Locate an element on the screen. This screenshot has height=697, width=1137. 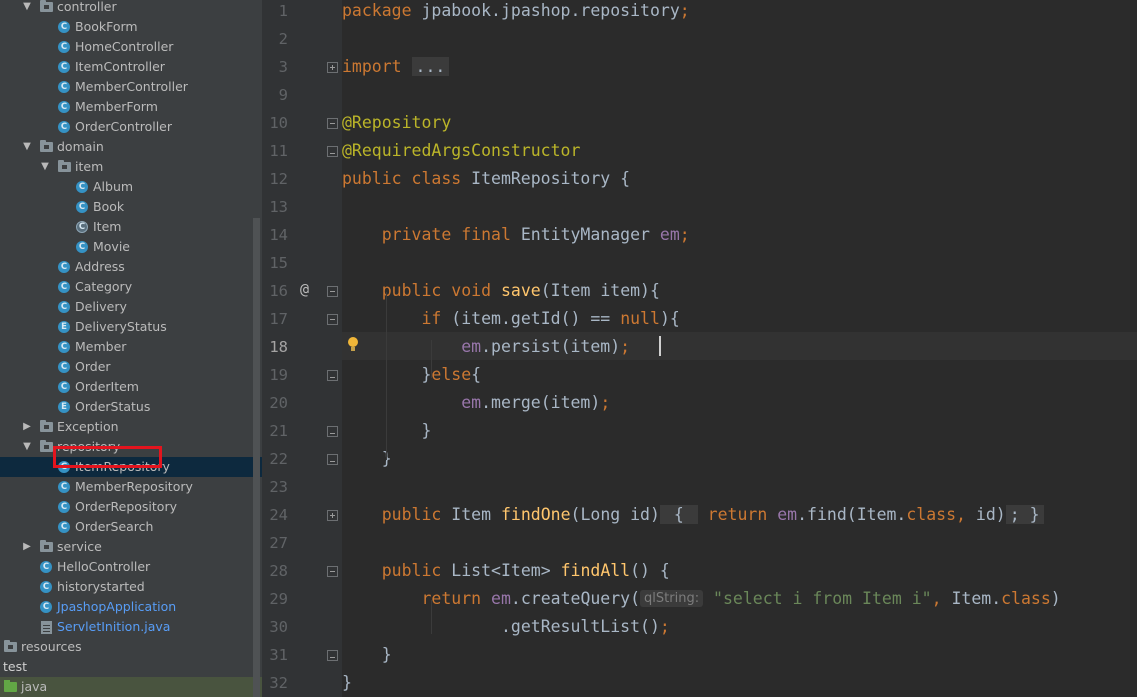
tree-item-homecontroller: C HomeController is located at coordinates (131, 47).